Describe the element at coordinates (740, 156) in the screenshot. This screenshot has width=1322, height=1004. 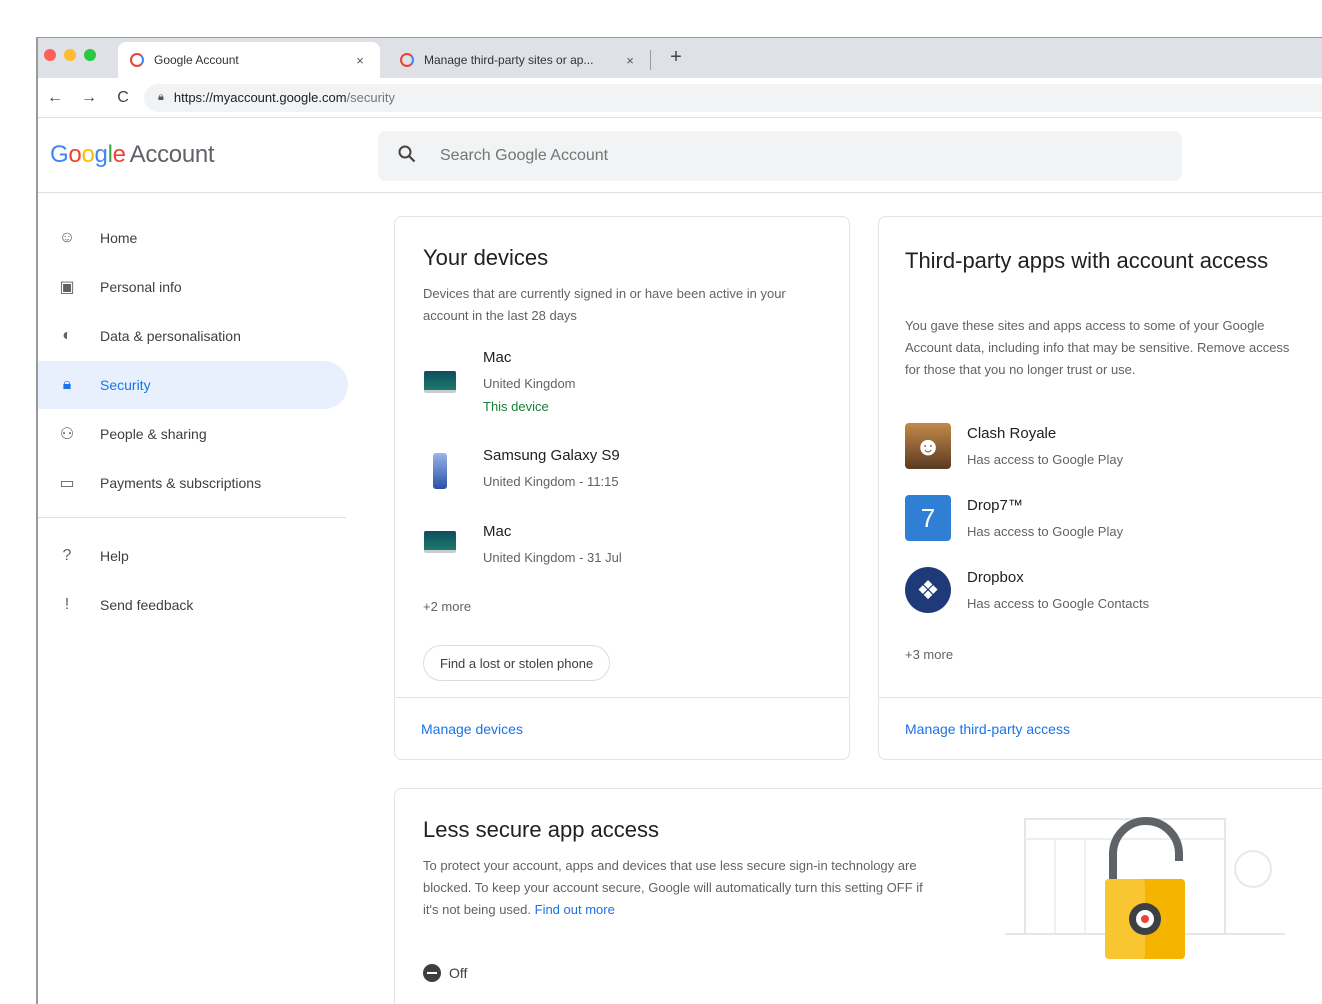
I see `search-input` at that location.